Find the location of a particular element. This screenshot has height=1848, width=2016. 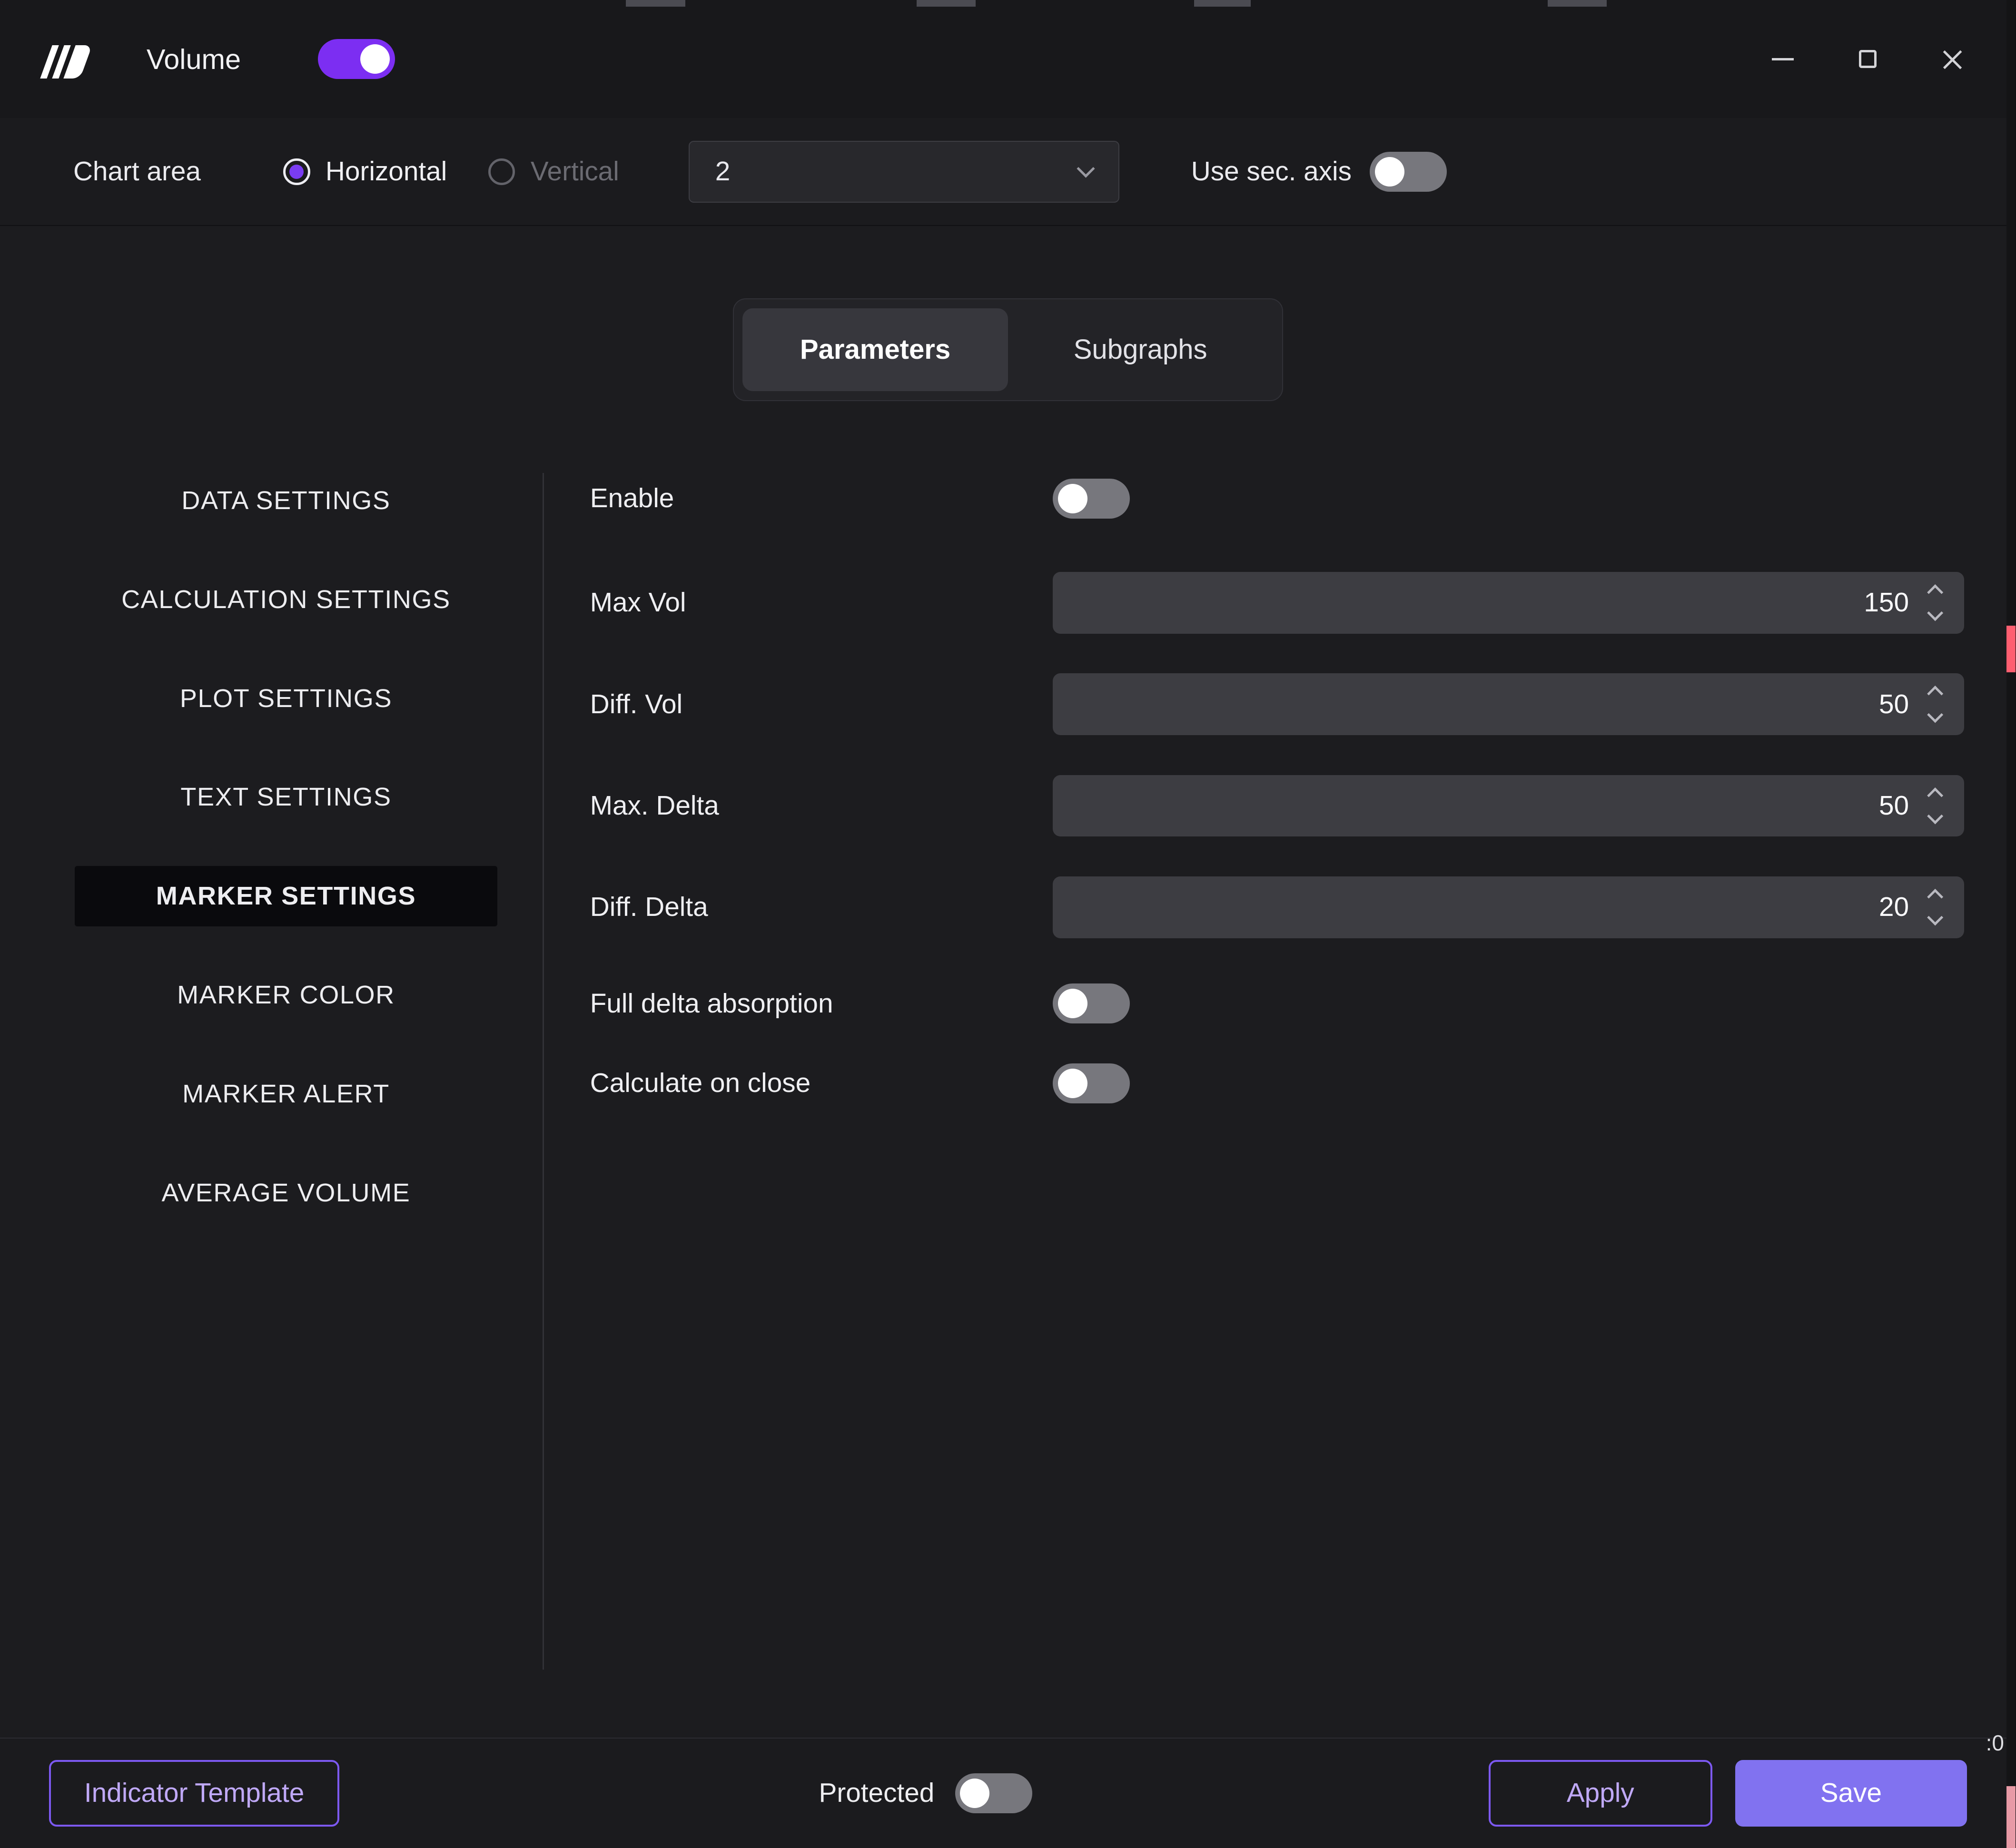

diff-vol-row: Diff. Vol 50 is located at coordinates (1278, 704).